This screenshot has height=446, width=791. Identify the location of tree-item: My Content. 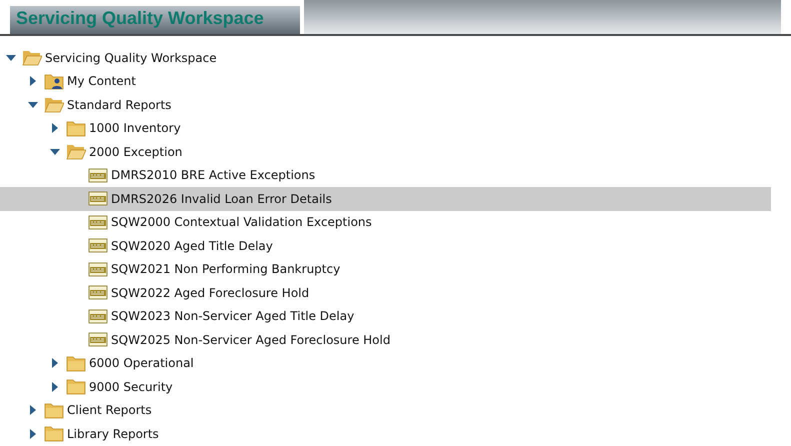
(395, 81).